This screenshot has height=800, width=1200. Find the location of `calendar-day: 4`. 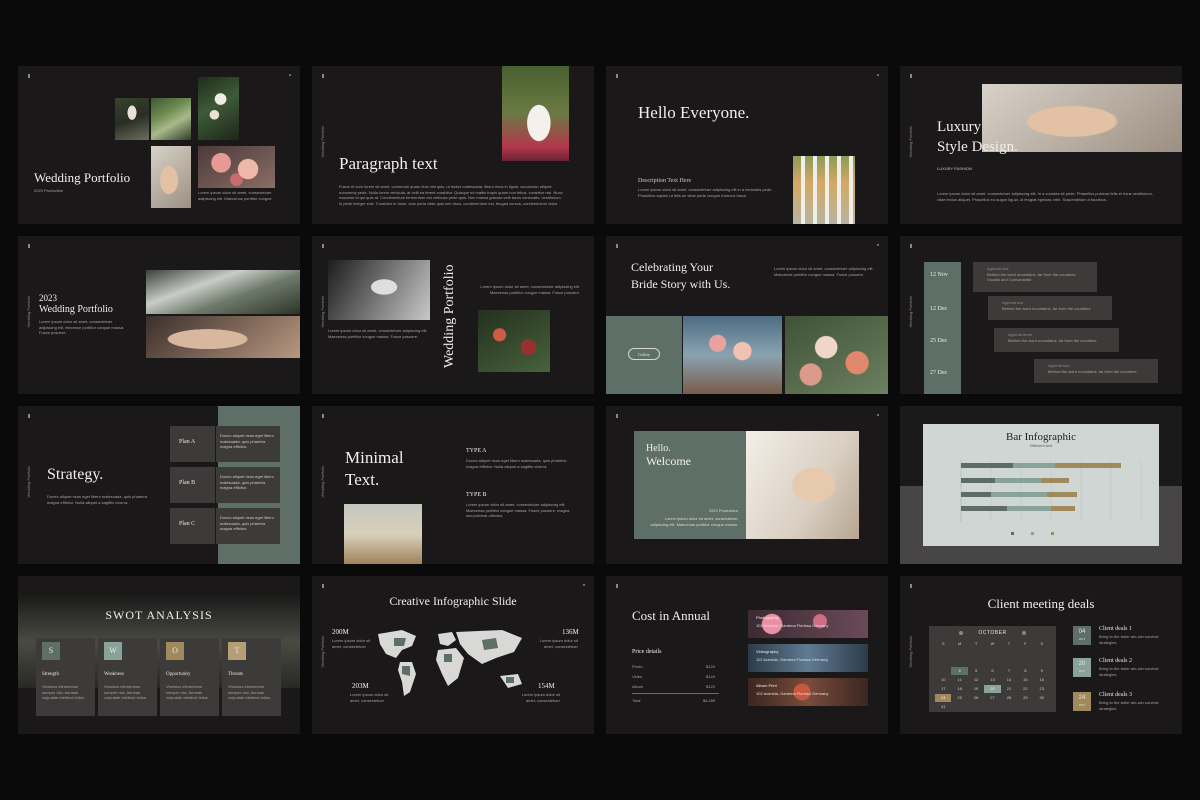

calendar-day: 4 is located at coordinates (959, 671).